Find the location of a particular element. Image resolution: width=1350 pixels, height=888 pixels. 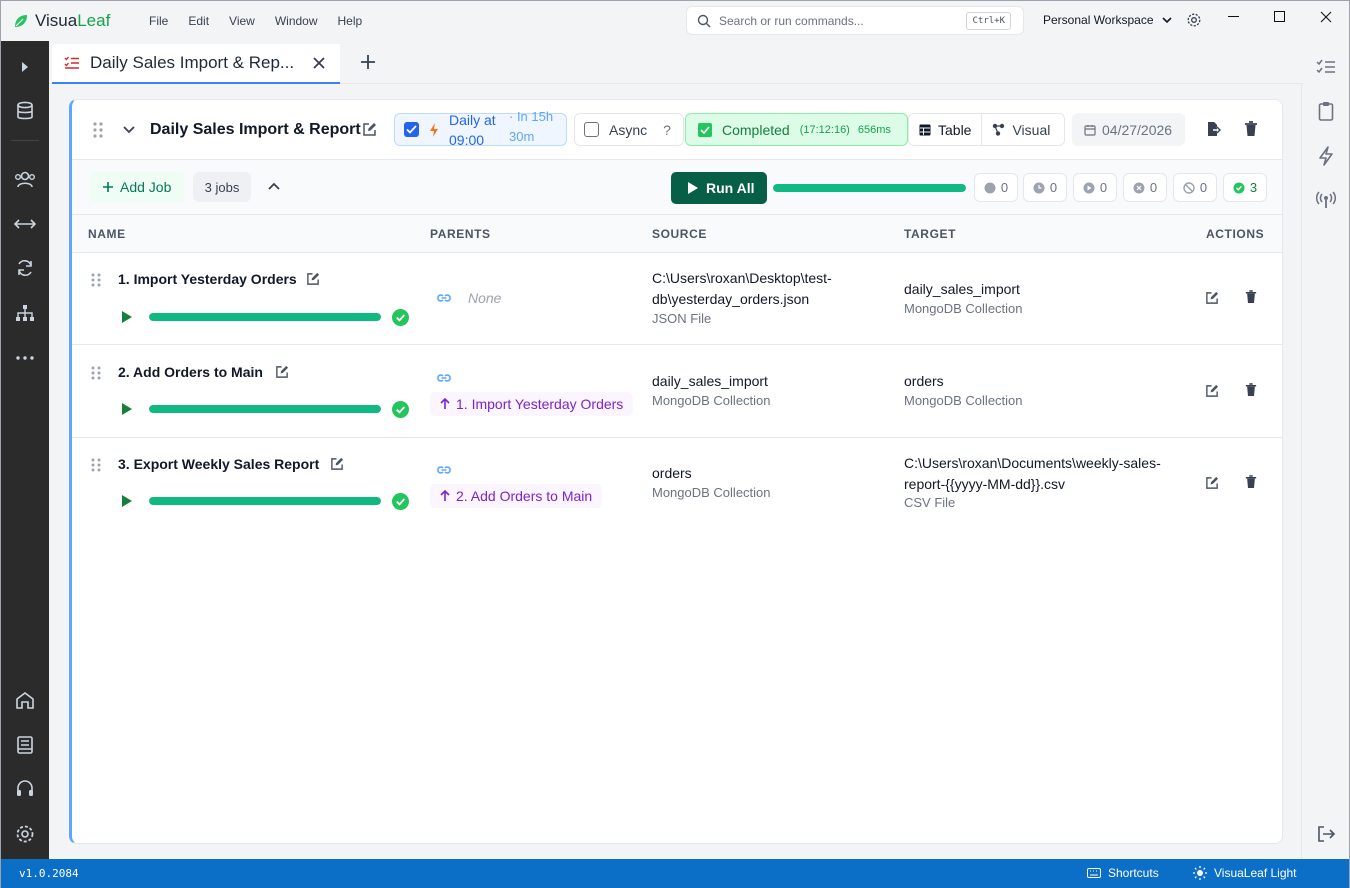

book-icon is located at coordinates (25, 745).